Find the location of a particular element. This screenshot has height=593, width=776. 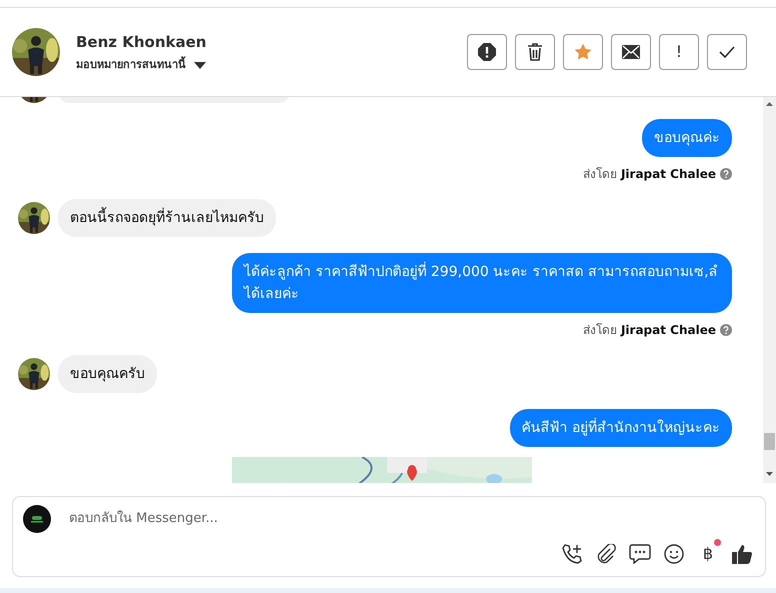

done-button is located at coordinates (727, 52).